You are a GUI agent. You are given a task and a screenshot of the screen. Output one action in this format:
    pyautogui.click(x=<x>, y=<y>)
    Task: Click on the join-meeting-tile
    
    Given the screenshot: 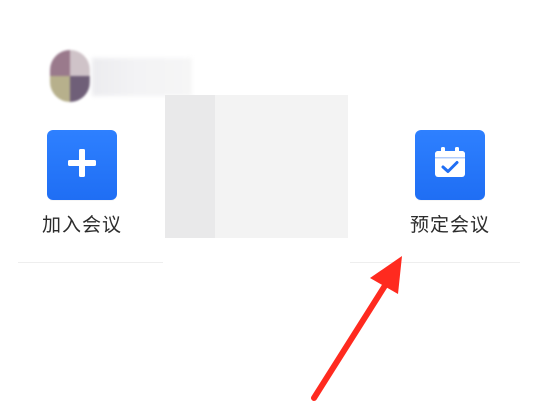 What is the action you would take?
    pyautogui.click(x=82, y=165)
    